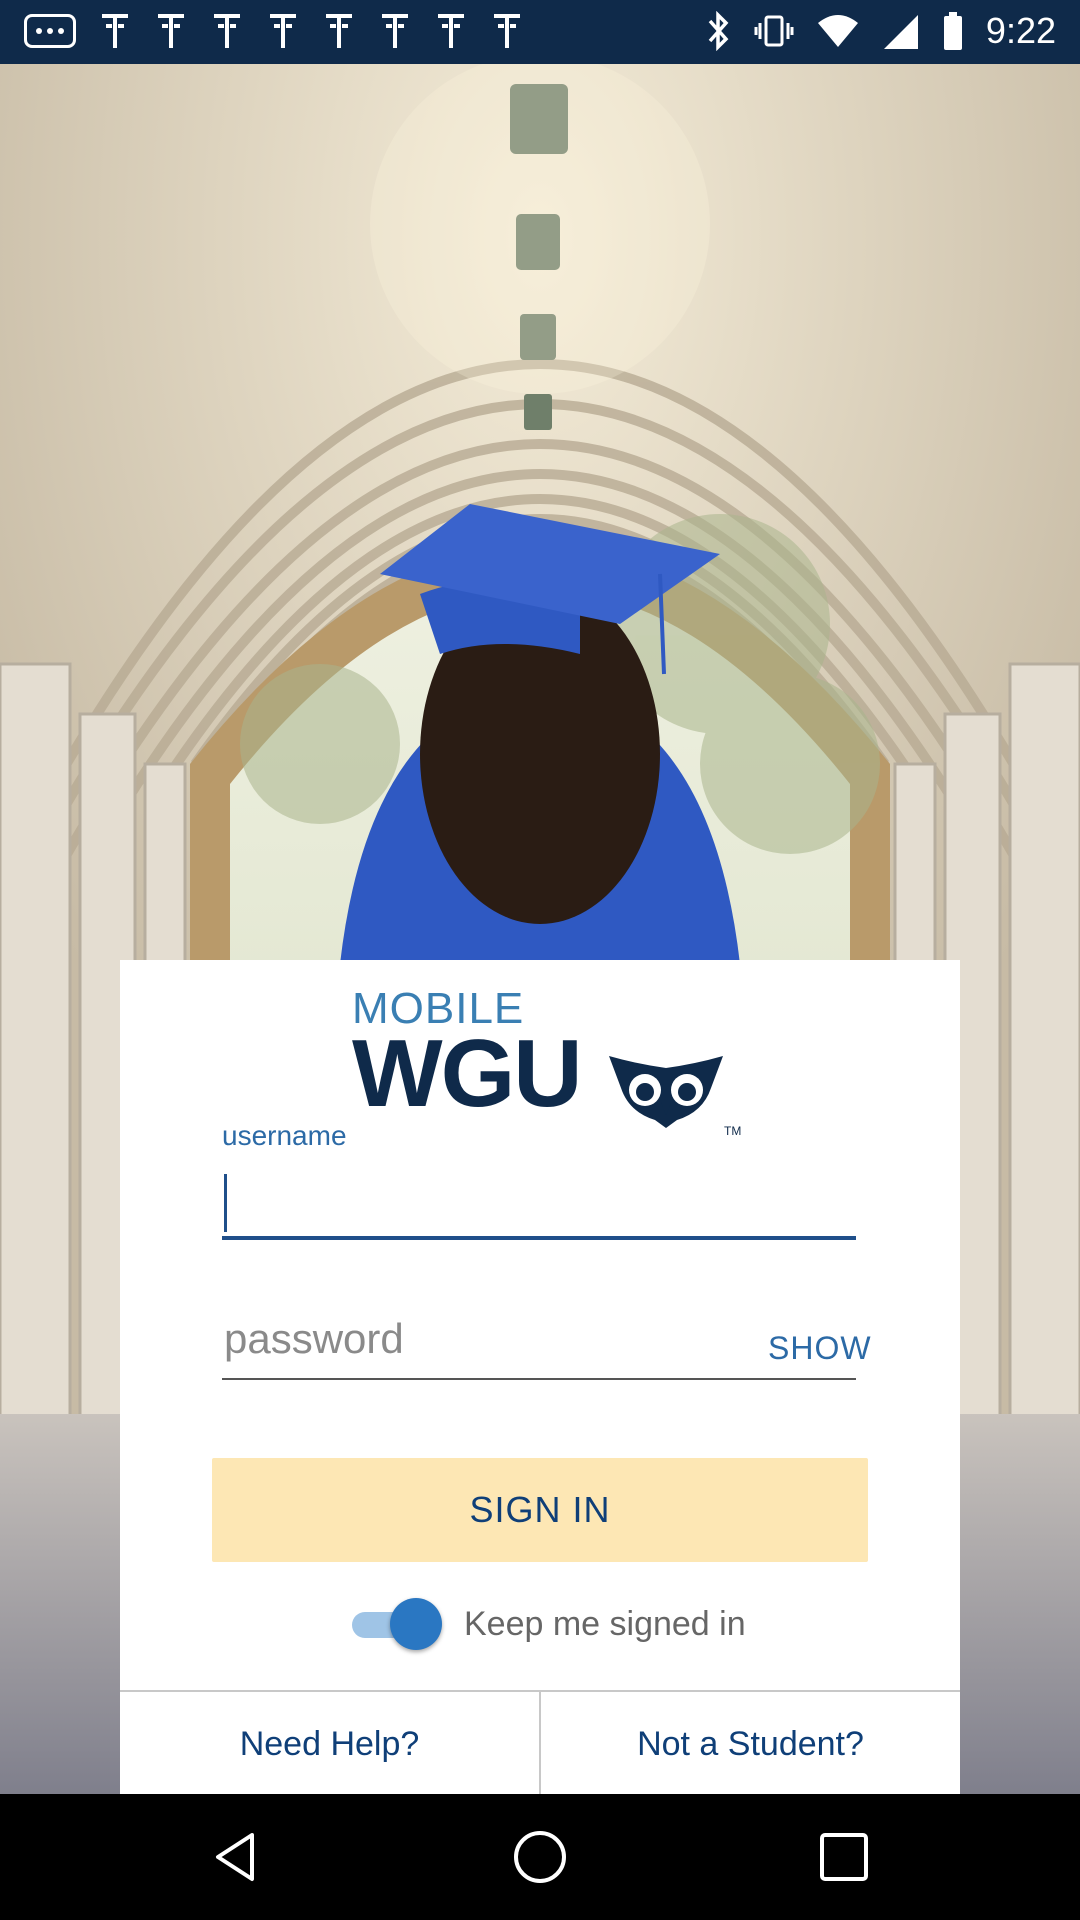 The width and height of the screenshot is (1080, 1920). I want to click on notification-area, so click(274, 31).